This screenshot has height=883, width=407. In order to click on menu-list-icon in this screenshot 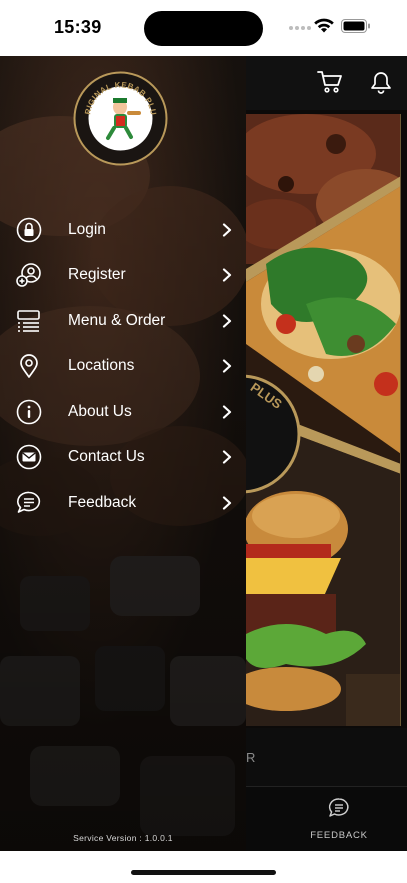, I will do `click(28, 320)`.